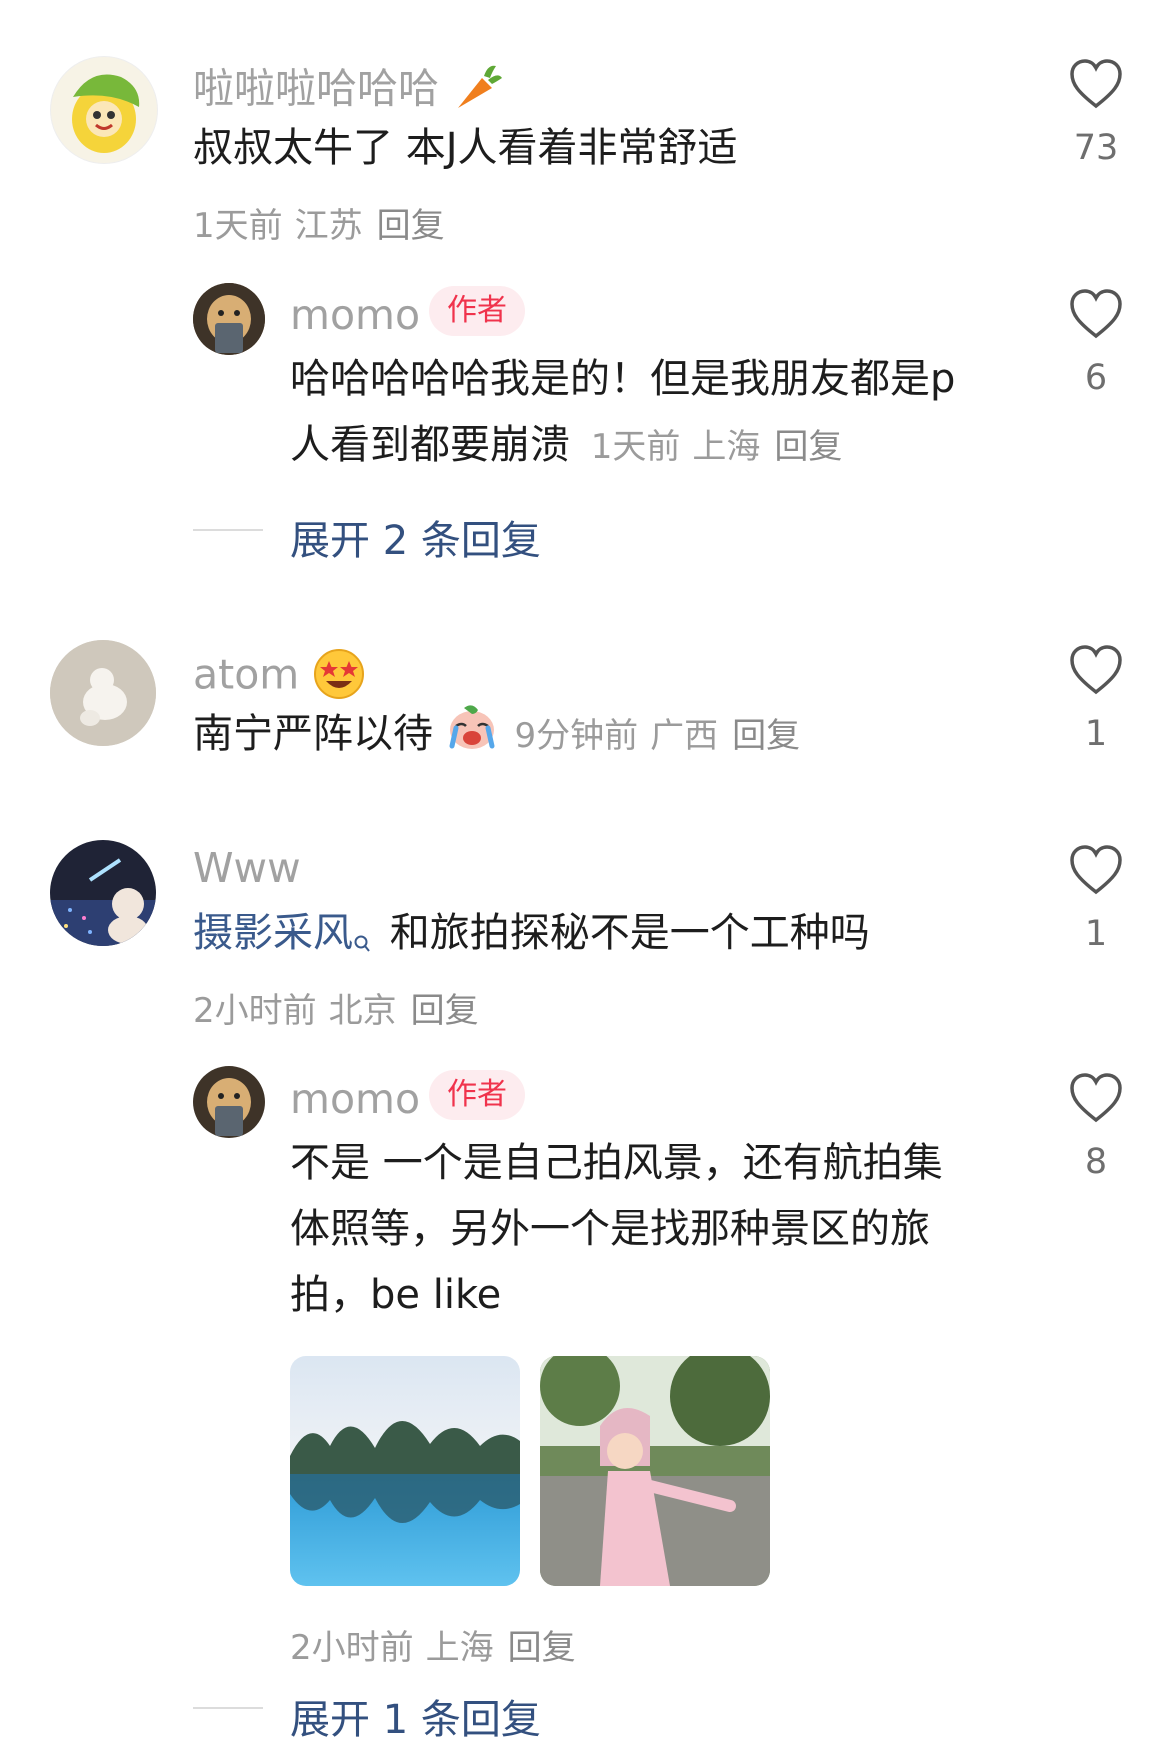 Image resolution: width=1170 pixels, height=1745 pixels. Describe the element at coordinates (1096, 378) in the screenshot. I see `like-count: 6` at that location.